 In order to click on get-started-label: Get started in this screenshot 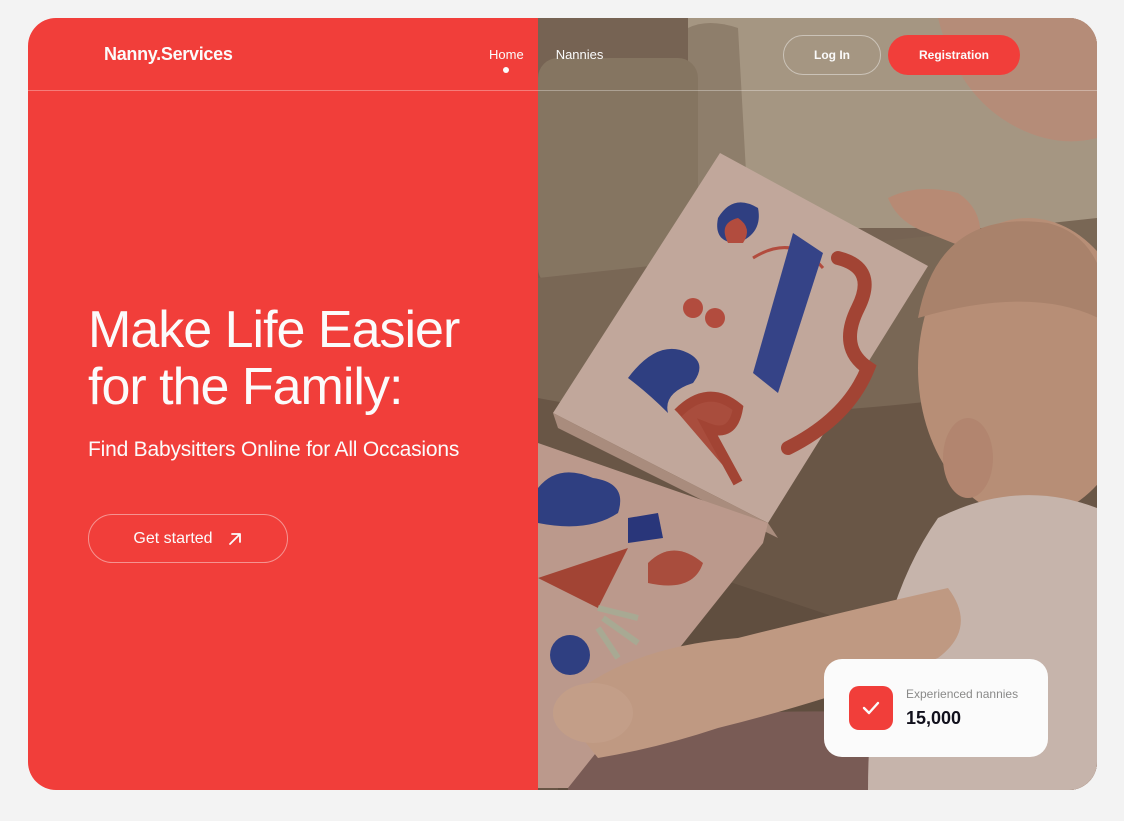, I will do `click(173, 538)`.